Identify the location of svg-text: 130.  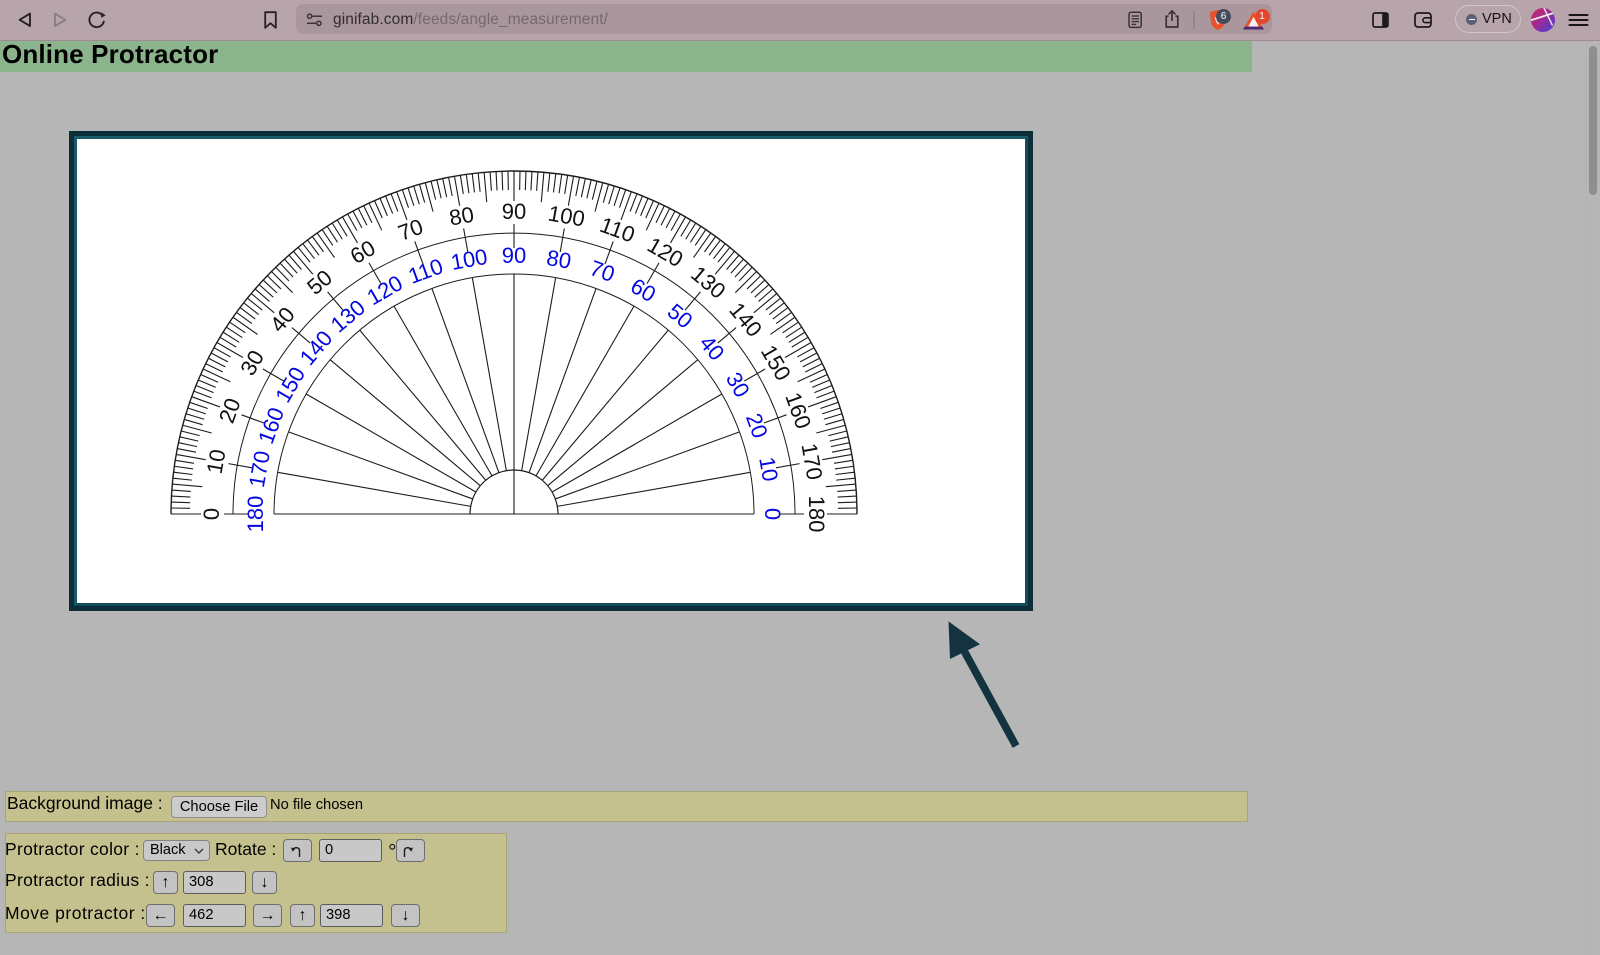
(348, 316).